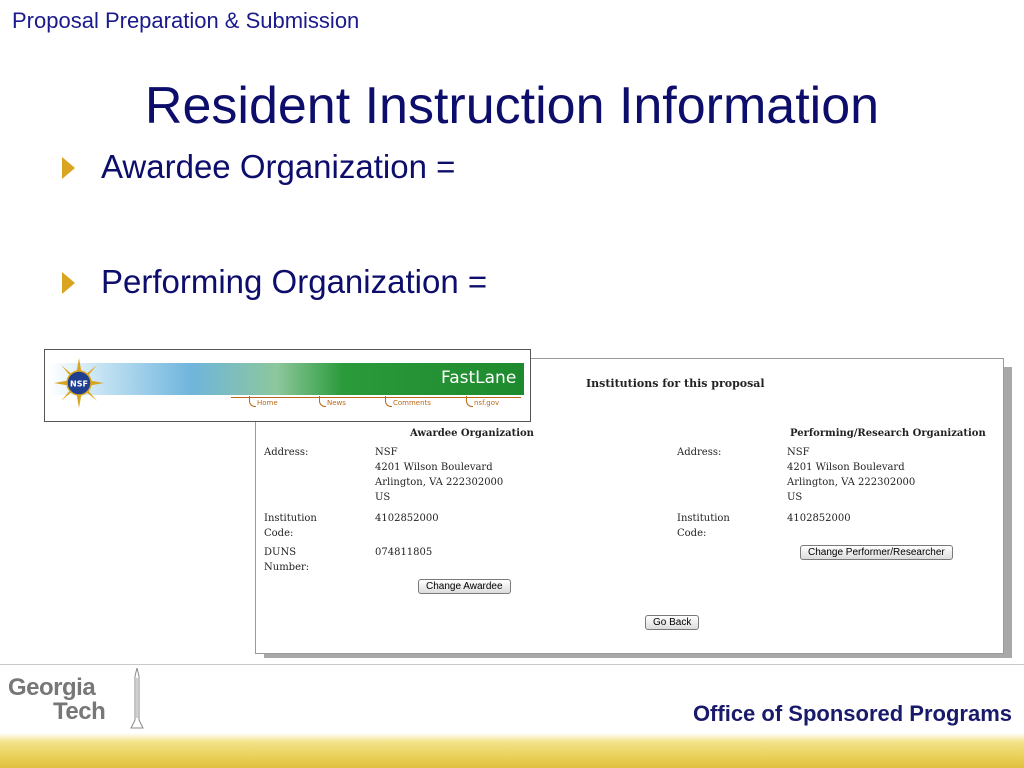 This screenshot has height=768, width=1024. I want to click on svg-text: NSF, so click(79, 384).